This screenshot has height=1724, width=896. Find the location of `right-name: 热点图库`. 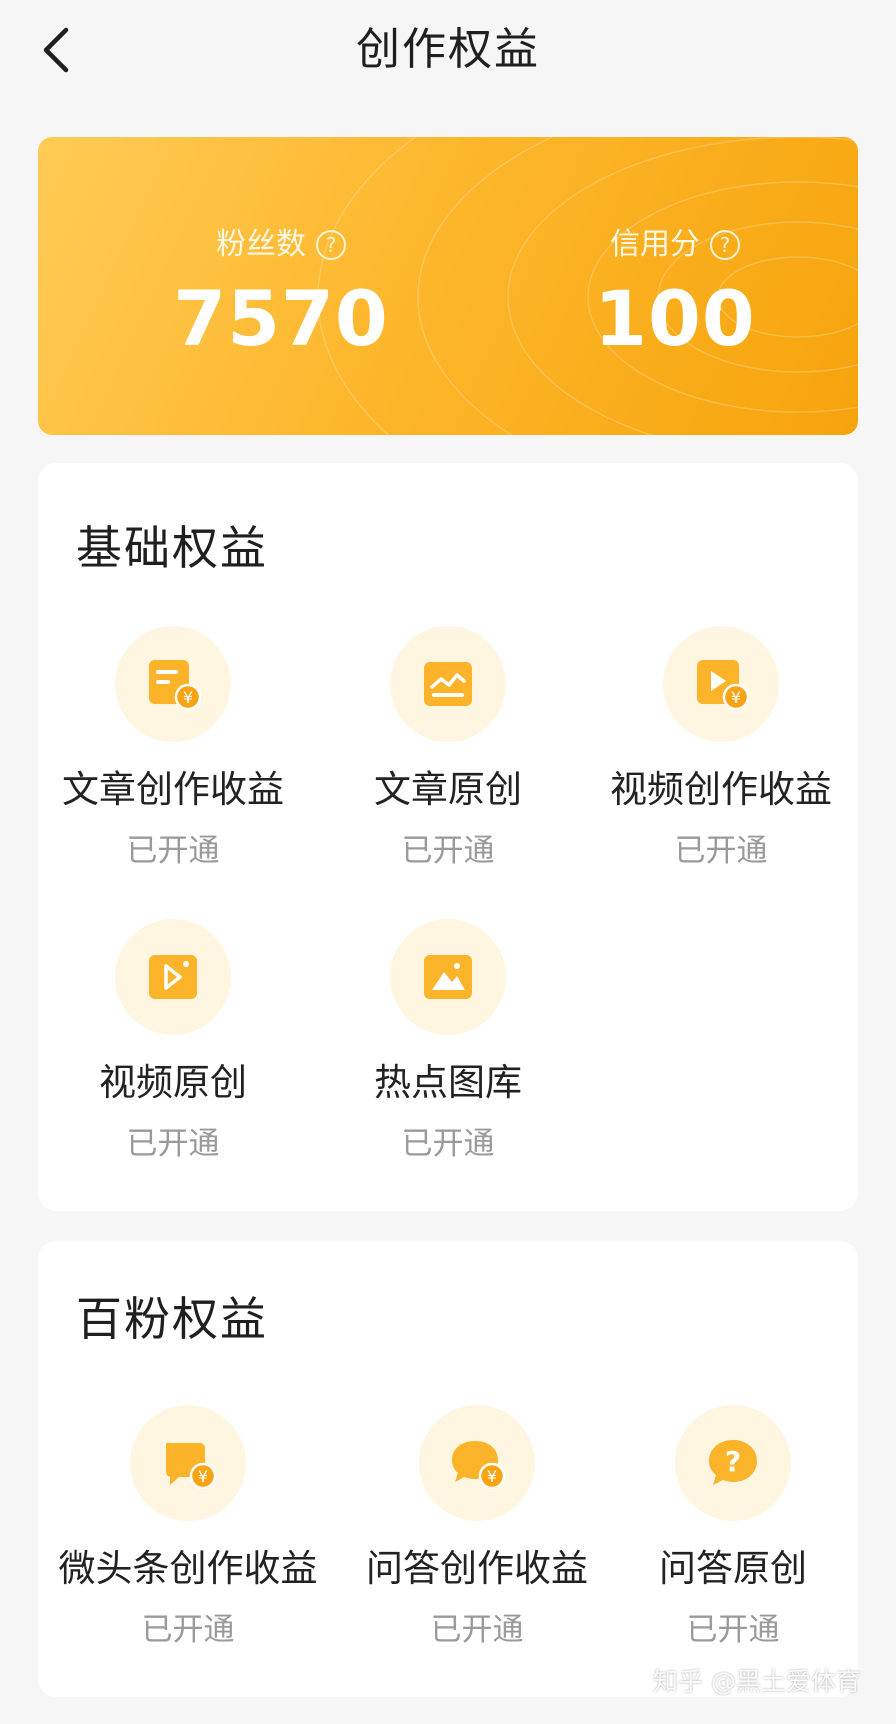

right-name: 热点图库 is located at coordinates (448, 1082).